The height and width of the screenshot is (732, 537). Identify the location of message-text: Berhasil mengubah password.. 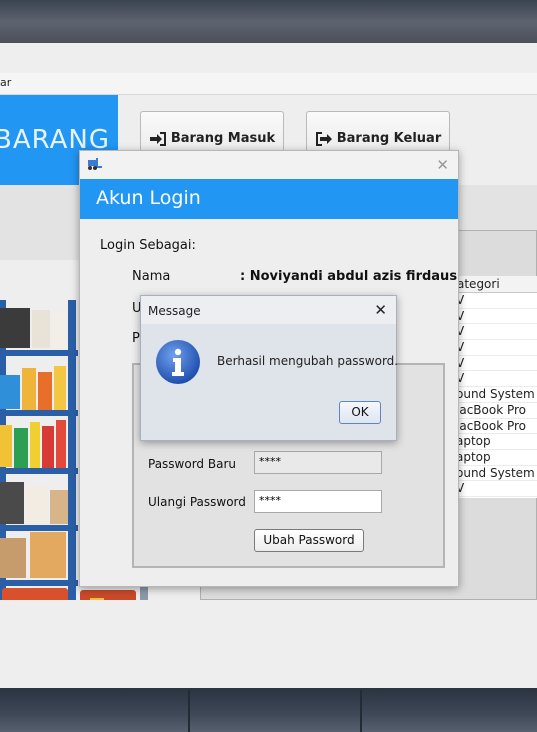
(308, 361).